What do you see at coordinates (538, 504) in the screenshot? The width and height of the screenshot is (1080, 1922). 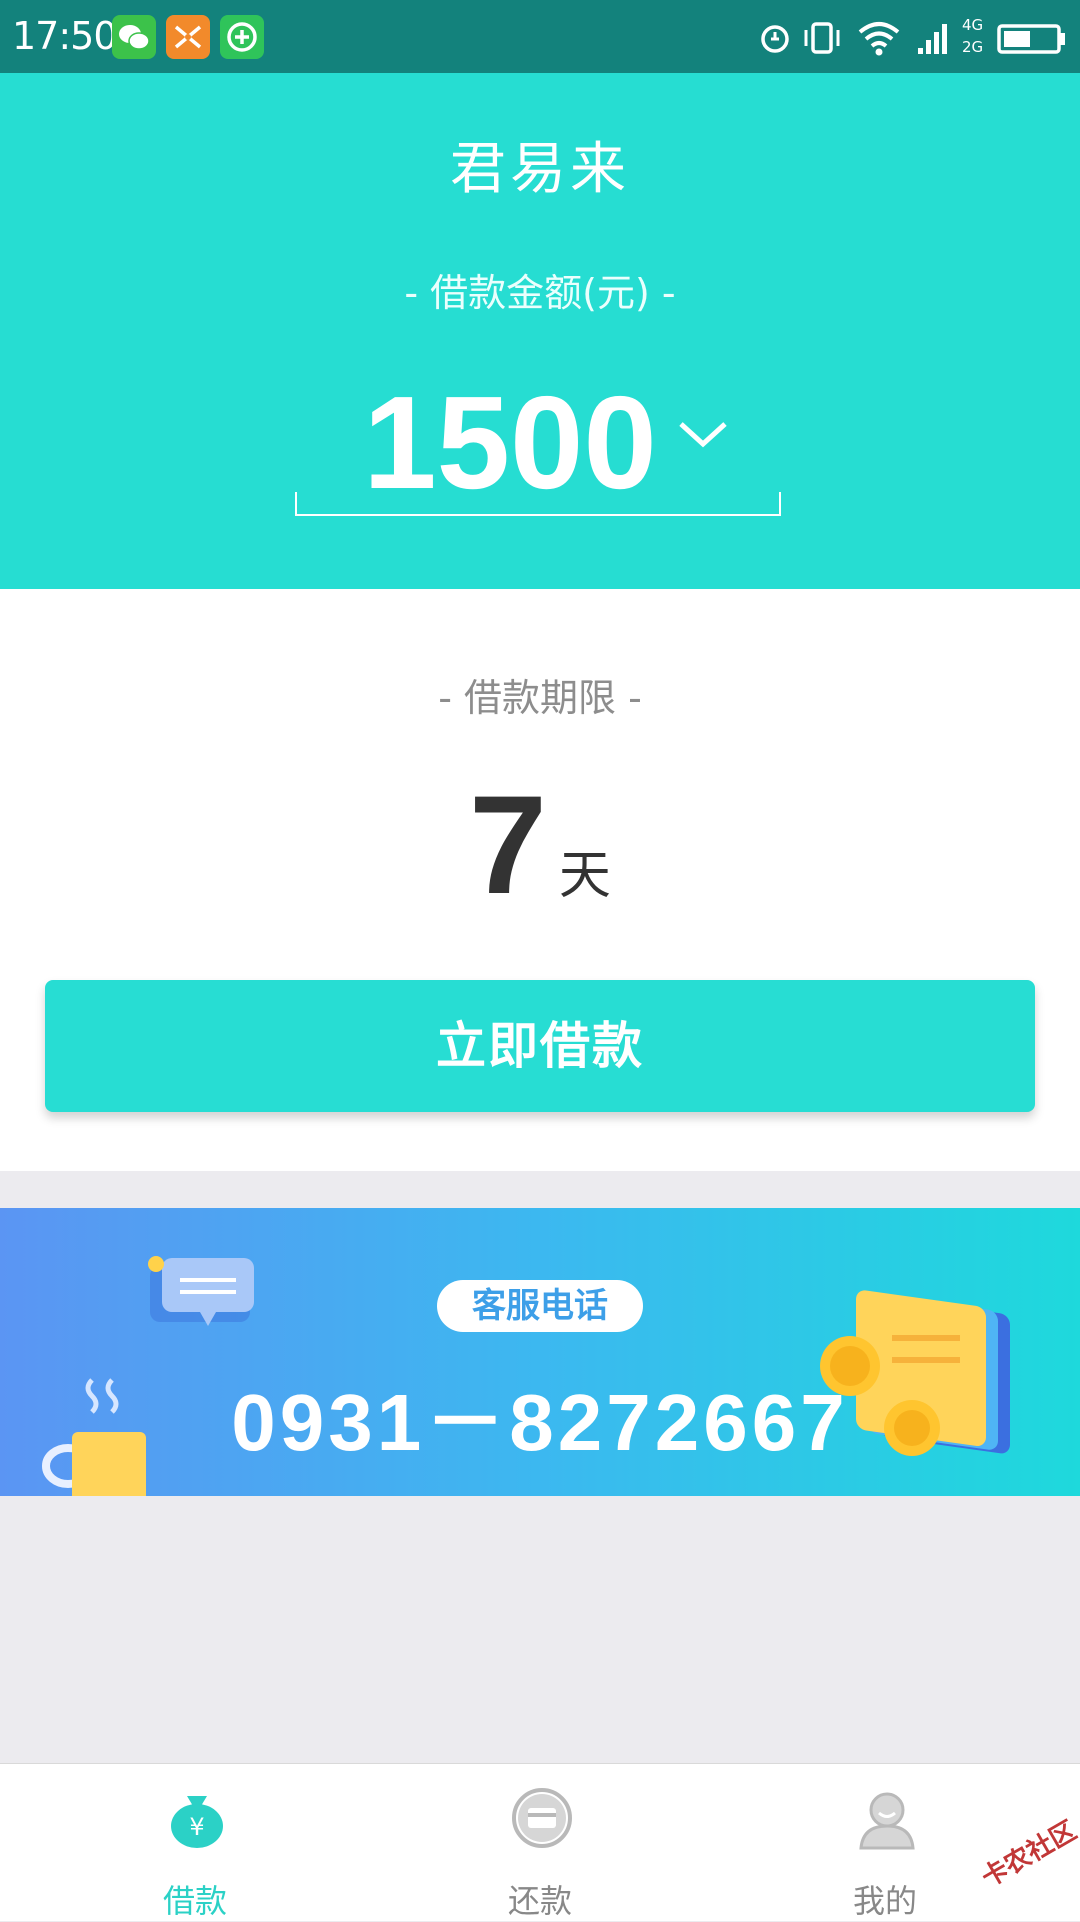 I see `amount-underline` at bounding box center [538, 504].